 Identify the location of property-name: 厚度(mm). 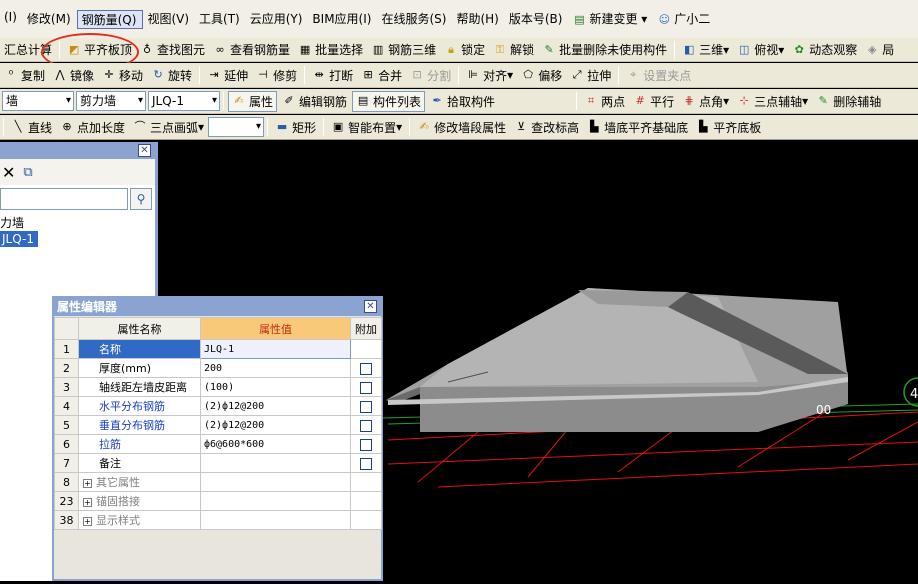
(139, 368).